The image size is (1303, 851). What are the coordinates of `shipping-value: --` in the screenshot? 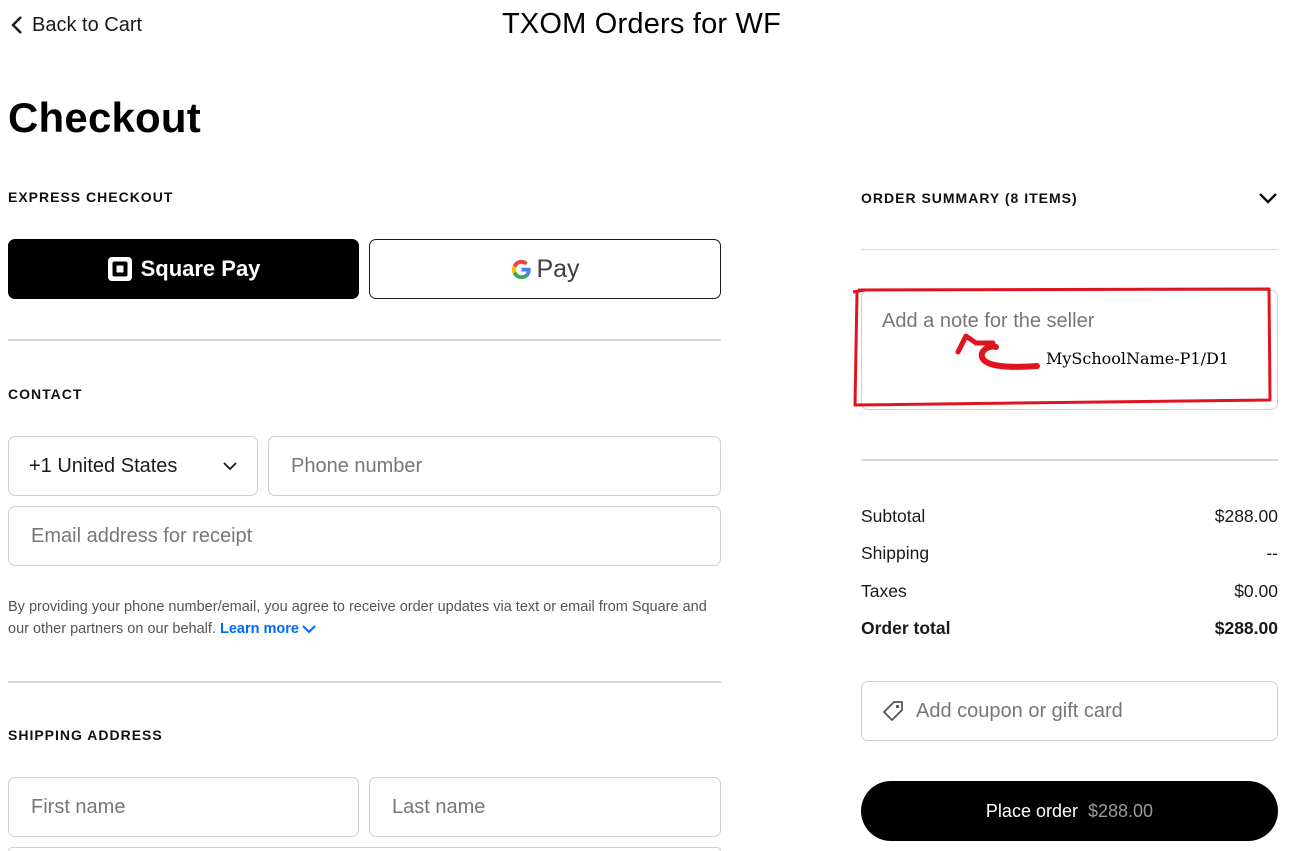 It's located at (1272, 553).